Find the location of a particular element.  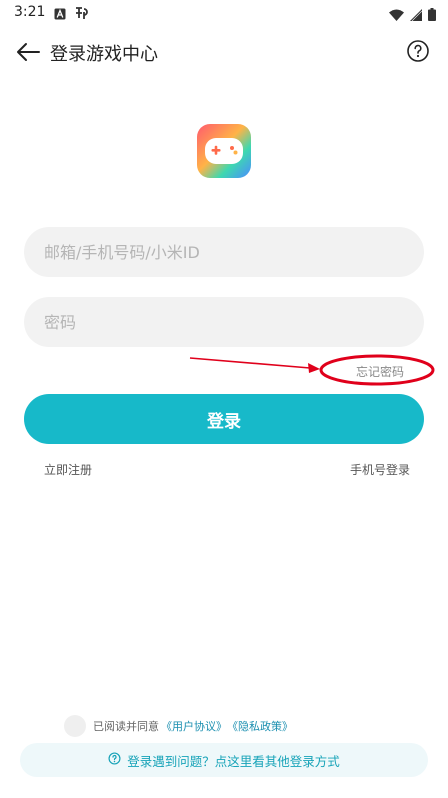

agreement-row: 已阅读并同意 《用户协议》 《隐私政策》 is located at coordinates (178, 726).